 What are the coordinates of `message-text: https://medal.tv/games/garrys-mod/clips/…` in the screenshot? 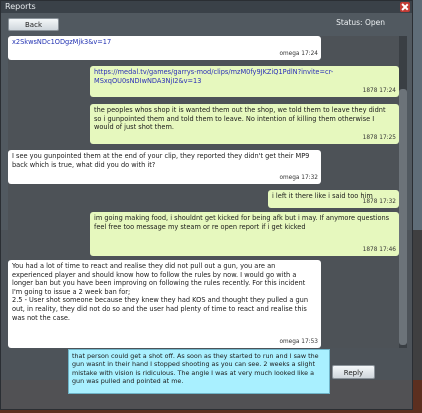 It's located at (244, 76).